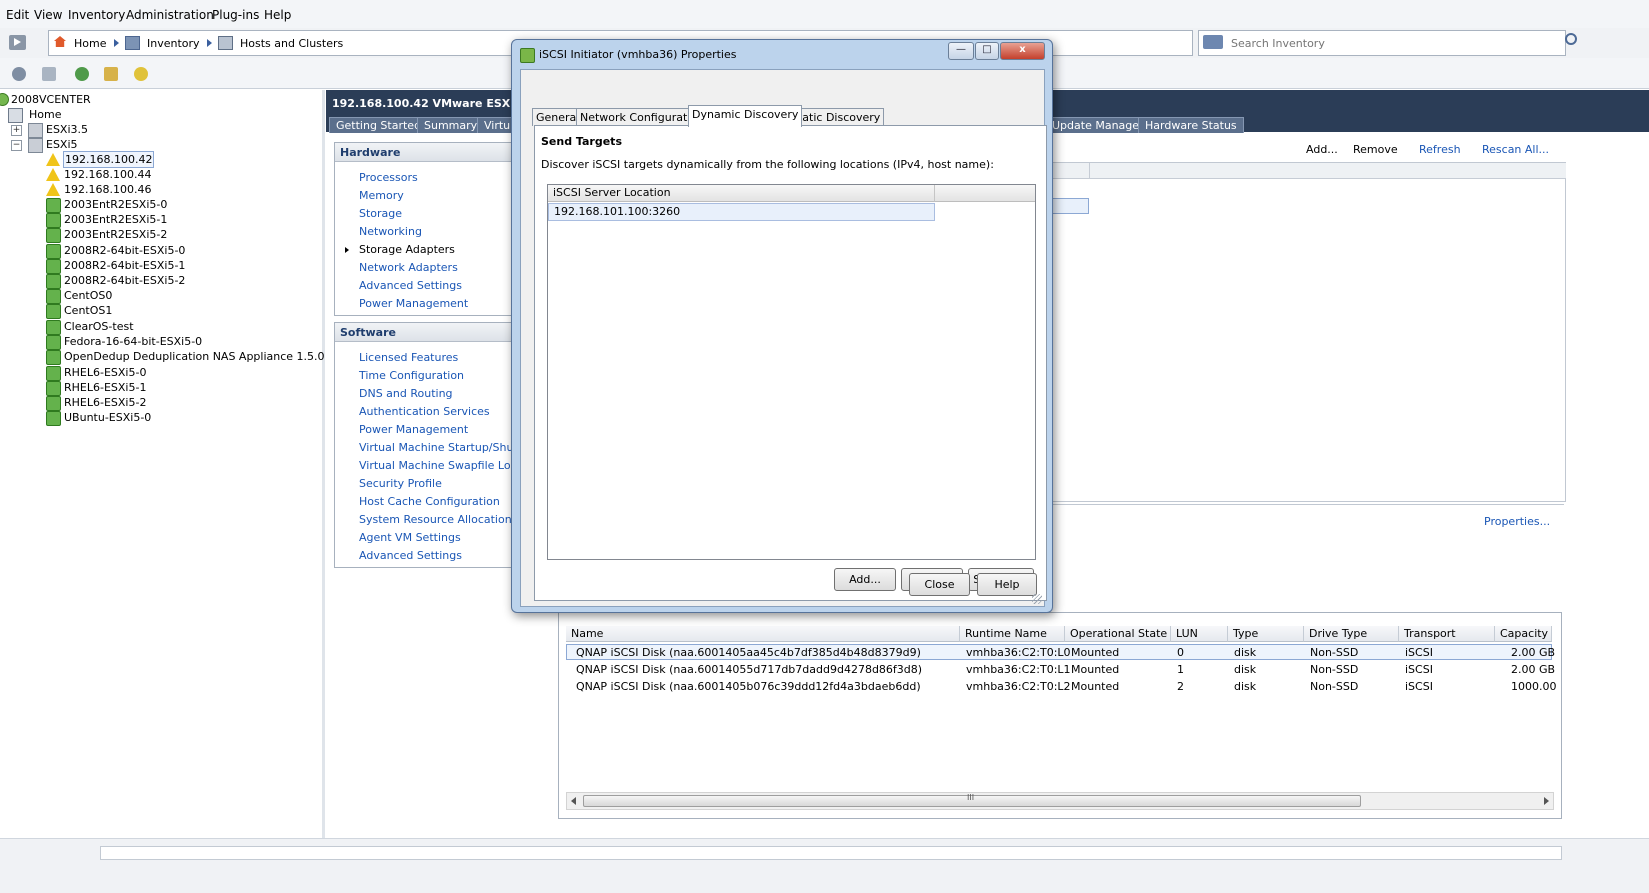 Image resolution: width=1649 pixels, height=893 pixels. Describe the element at coordinates (581, 141) in the screenshot. I see `section-title: Send Targets` at that location.